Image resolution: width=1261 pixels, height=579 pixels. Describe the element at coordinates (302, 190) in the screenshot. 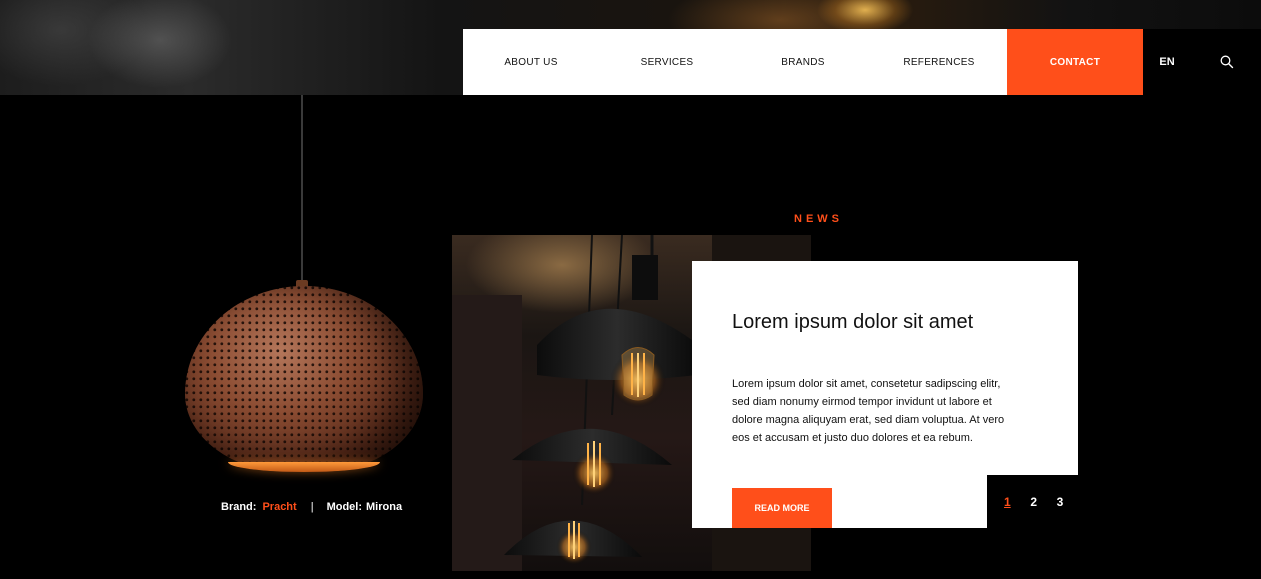

I see `lamp-cord` at that location.